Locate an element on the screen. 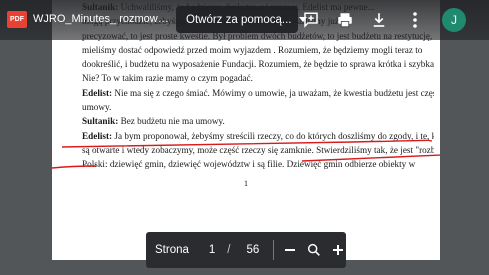 The image size is (489, 275). zoom-out-button is located at coordinates (290, 250).